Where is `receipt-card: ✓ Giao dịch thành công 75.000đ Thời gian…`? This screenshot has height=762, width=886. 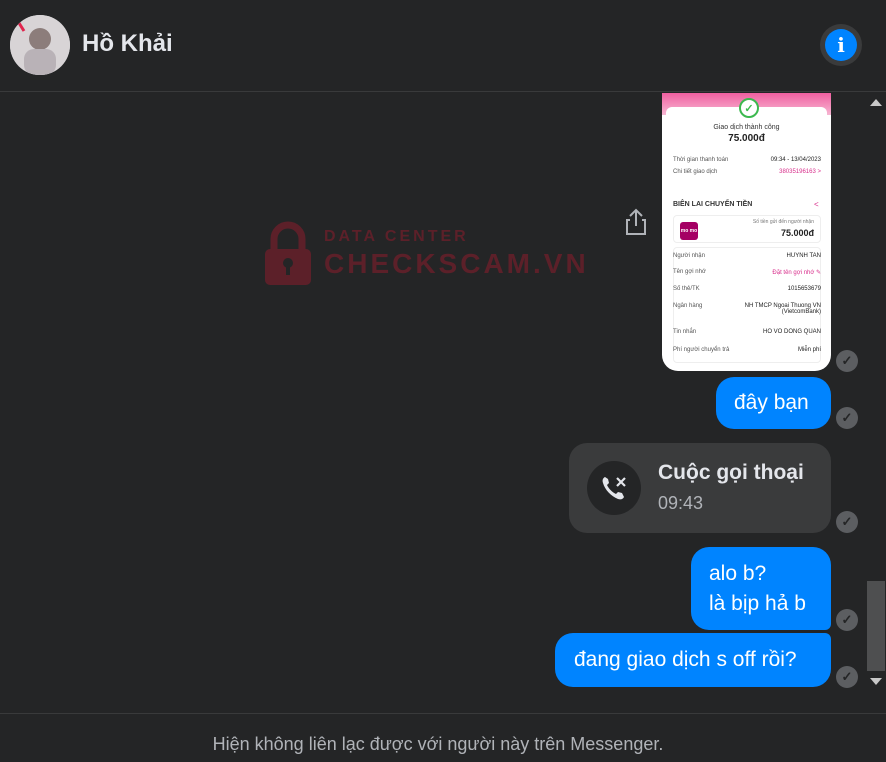 receipt-card: ✓ Giao dịch thành công 75.000đ Thời gian… is located at coordinates (746, 233).